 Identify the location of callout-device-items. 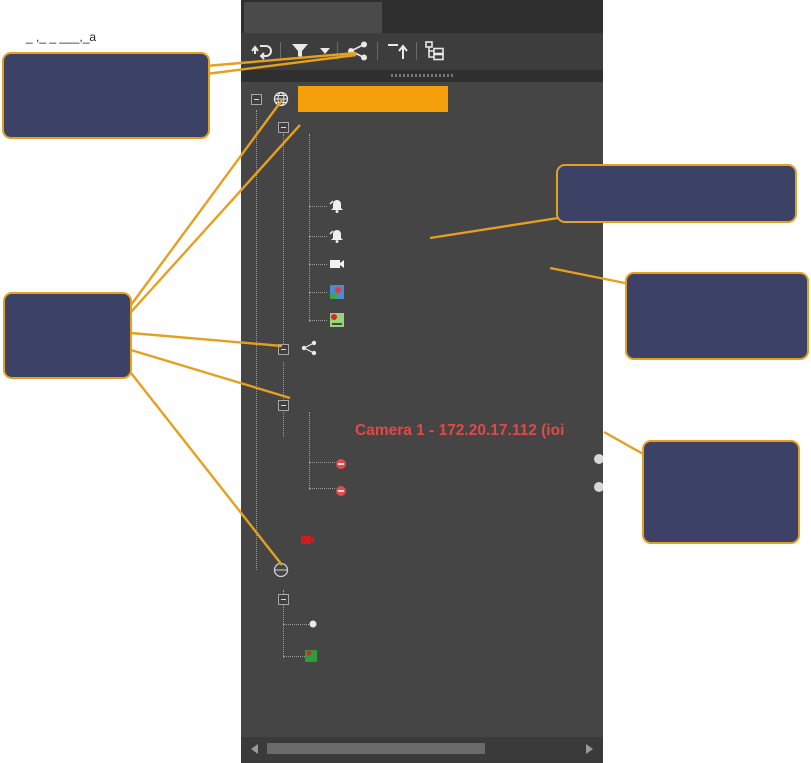
(676, 193).